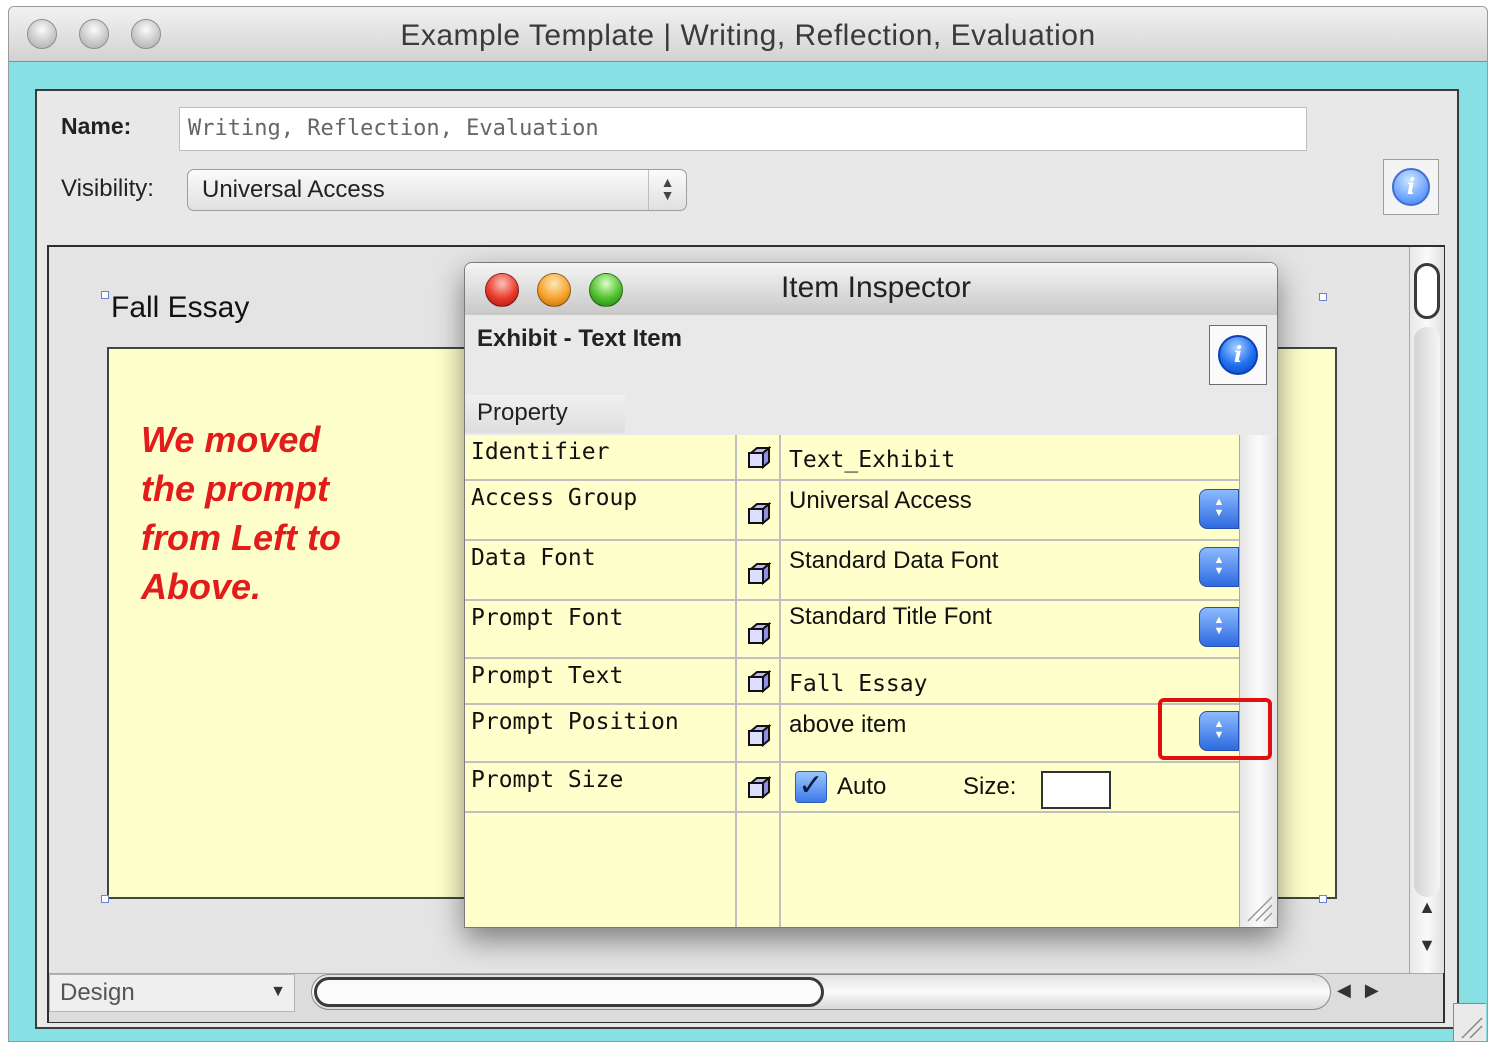  Describe the element at coordinates (1215, 729) in the screenshot. I see `highlight-callout` at that location.